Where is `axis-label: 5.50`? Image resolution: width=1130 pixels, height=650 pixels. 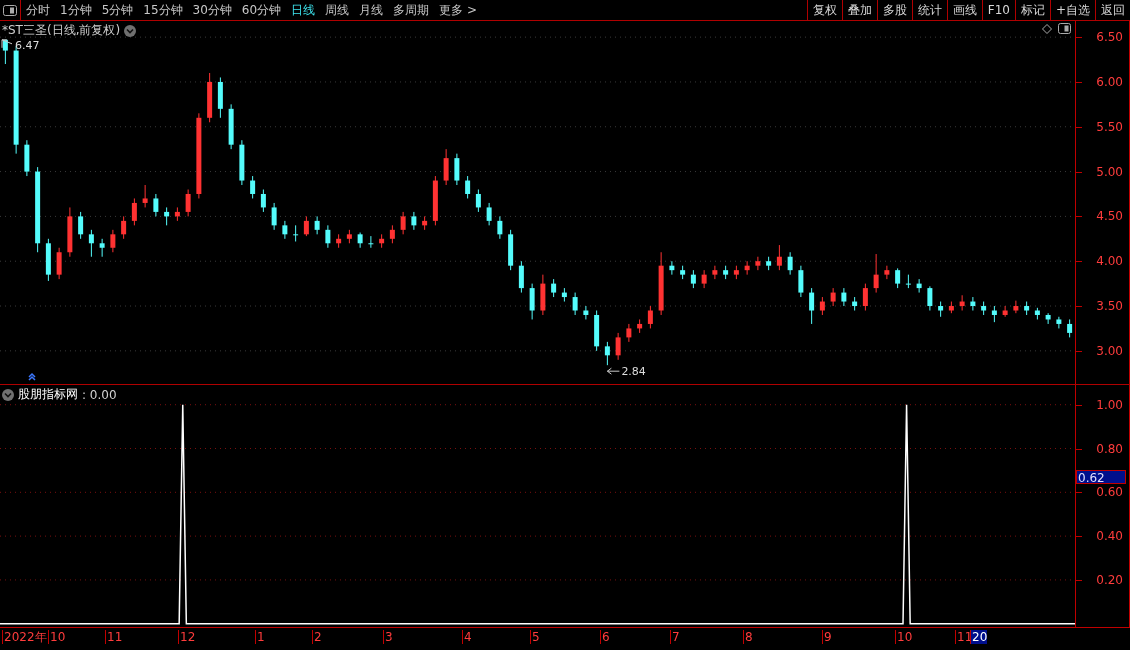 axis-label: 5.50 is located at coordinates (1109, 126).